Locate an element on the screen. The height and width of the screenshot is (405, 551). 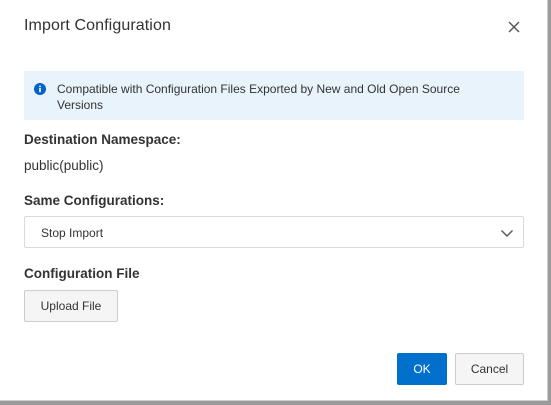
info-icon is located at coordinates (40, 88).